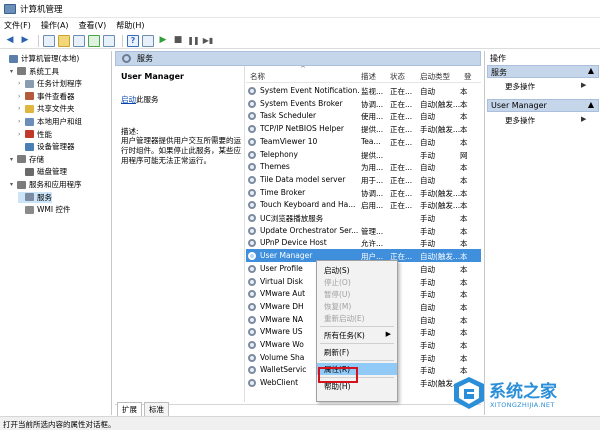  What do you see at coordinates (55, 25) in the screenshot?
I see `menu-action: 操作(A)` at bounding box center [55, 25].